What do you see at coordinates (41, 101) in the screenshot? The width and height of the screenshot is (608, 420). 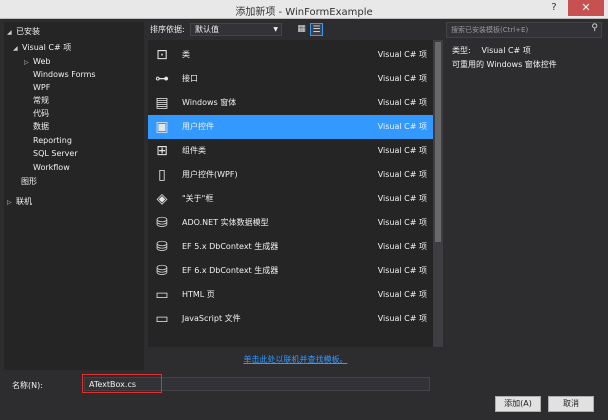 I see `tree-item-general: 常规` at bounding box center [41, 101].